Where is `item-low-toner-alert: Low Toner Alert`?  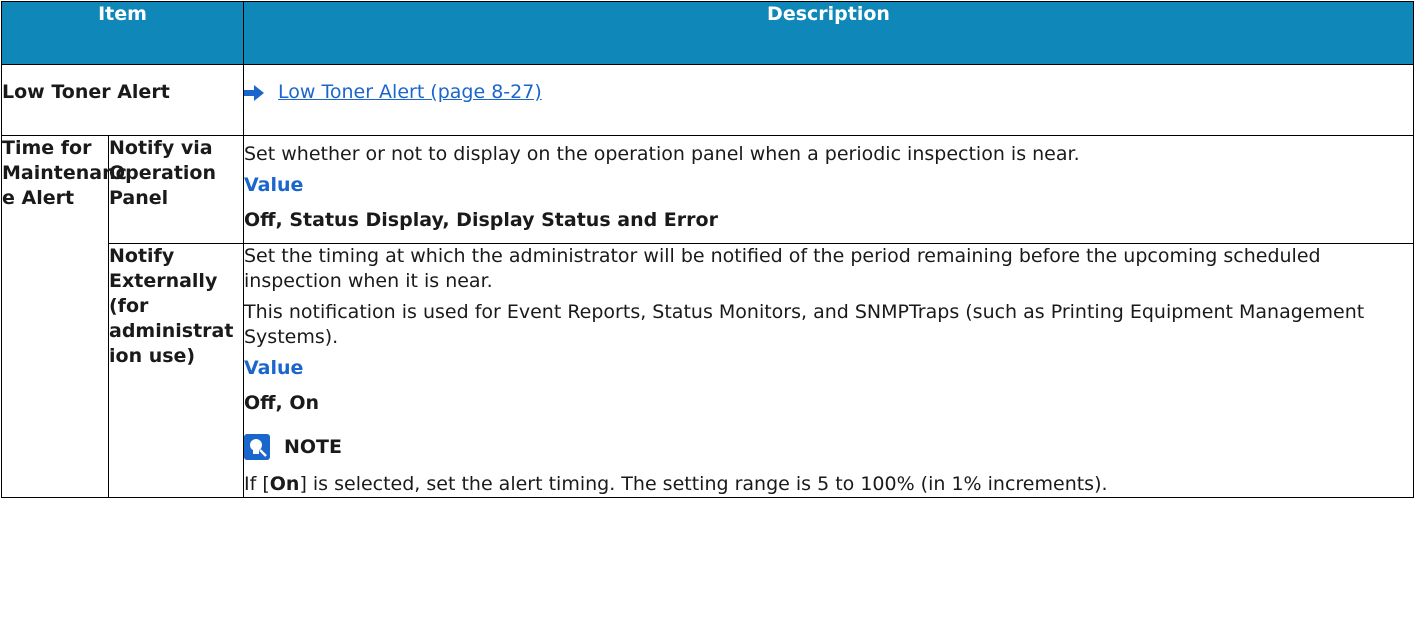
item-low-toner-alert: Low Toner Alert is located at coordinates (122, 100).